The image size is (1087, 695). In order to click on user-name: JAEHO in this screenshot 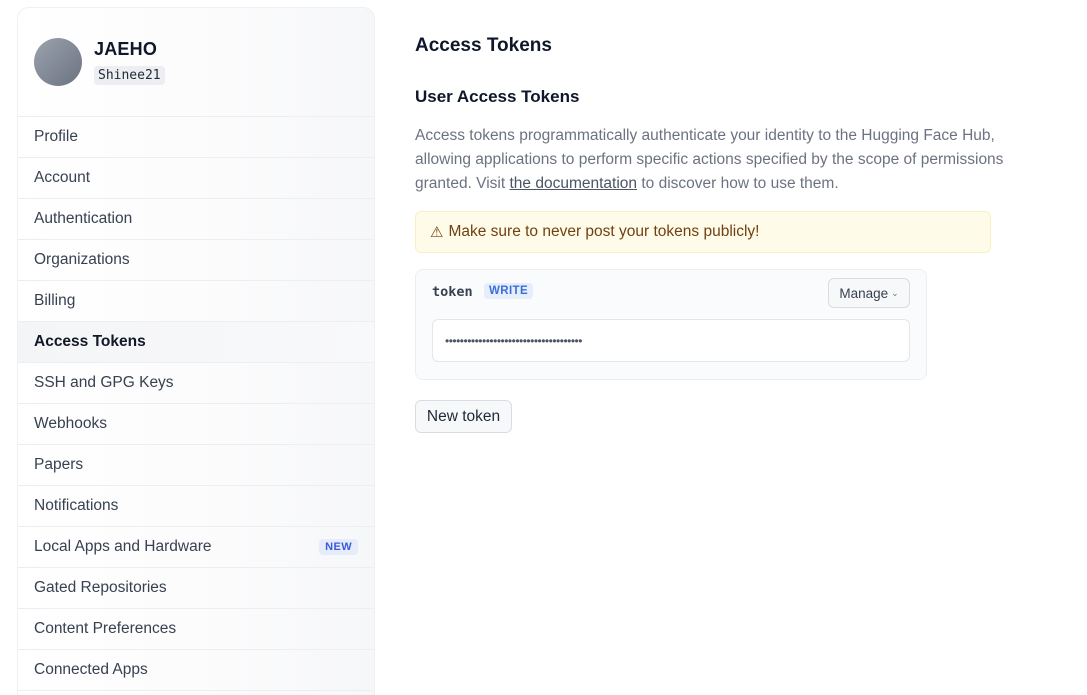, I will do `click(126, 49)`.